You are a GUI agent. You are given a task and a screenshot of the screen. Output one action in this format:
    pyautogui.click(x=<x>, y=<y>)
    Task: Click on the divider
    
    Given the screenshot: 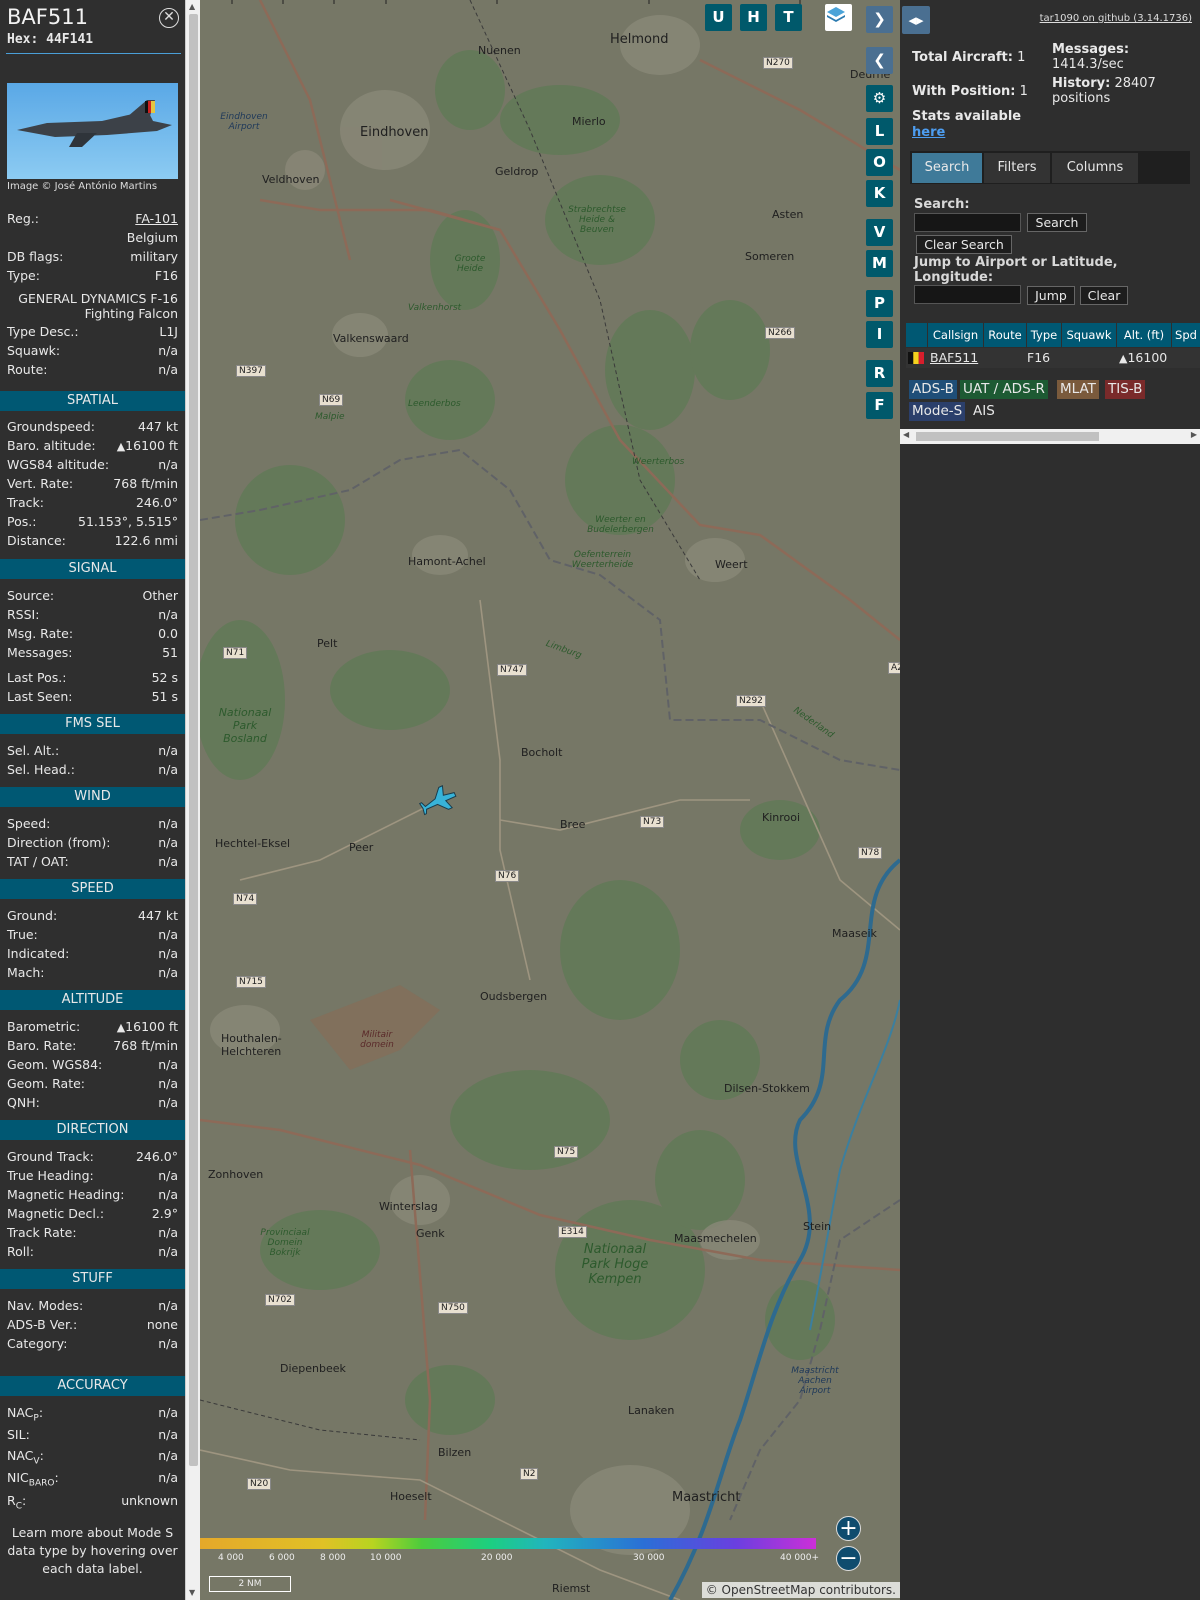 What is the action you would take?
    pyautogui.click(x=93, y=53)
    